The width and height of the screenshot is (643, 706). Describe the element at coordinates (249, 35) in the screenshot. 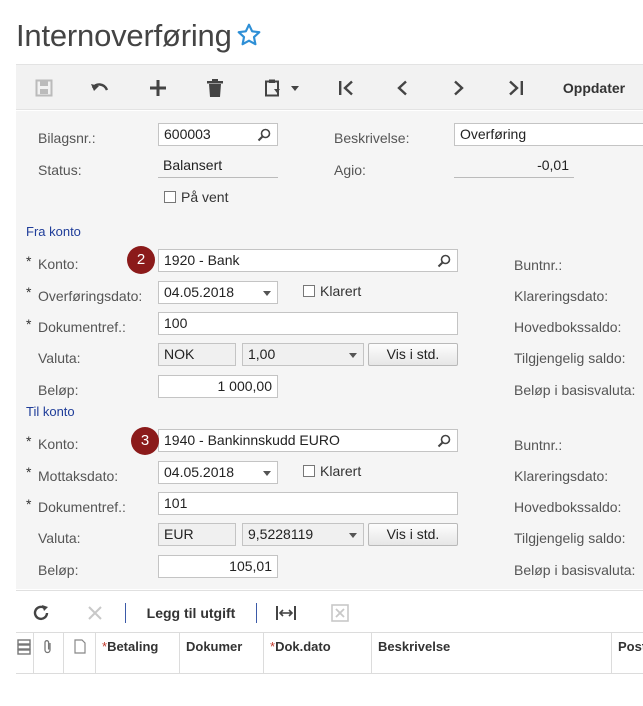

I see `star-icon` at that location.